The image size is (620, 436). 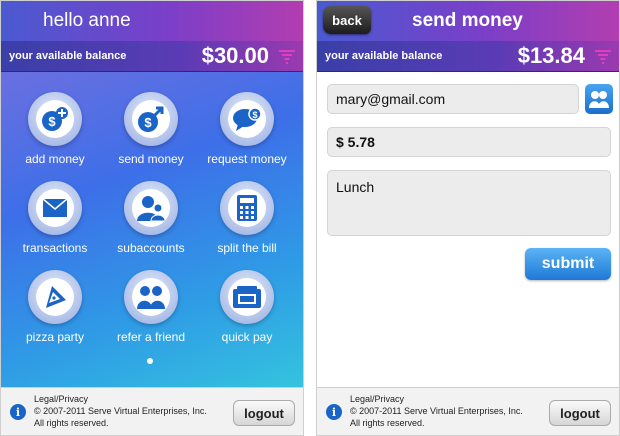 I want to click on balance-bar: your available balance $13.84, so click(x=468, y=56).